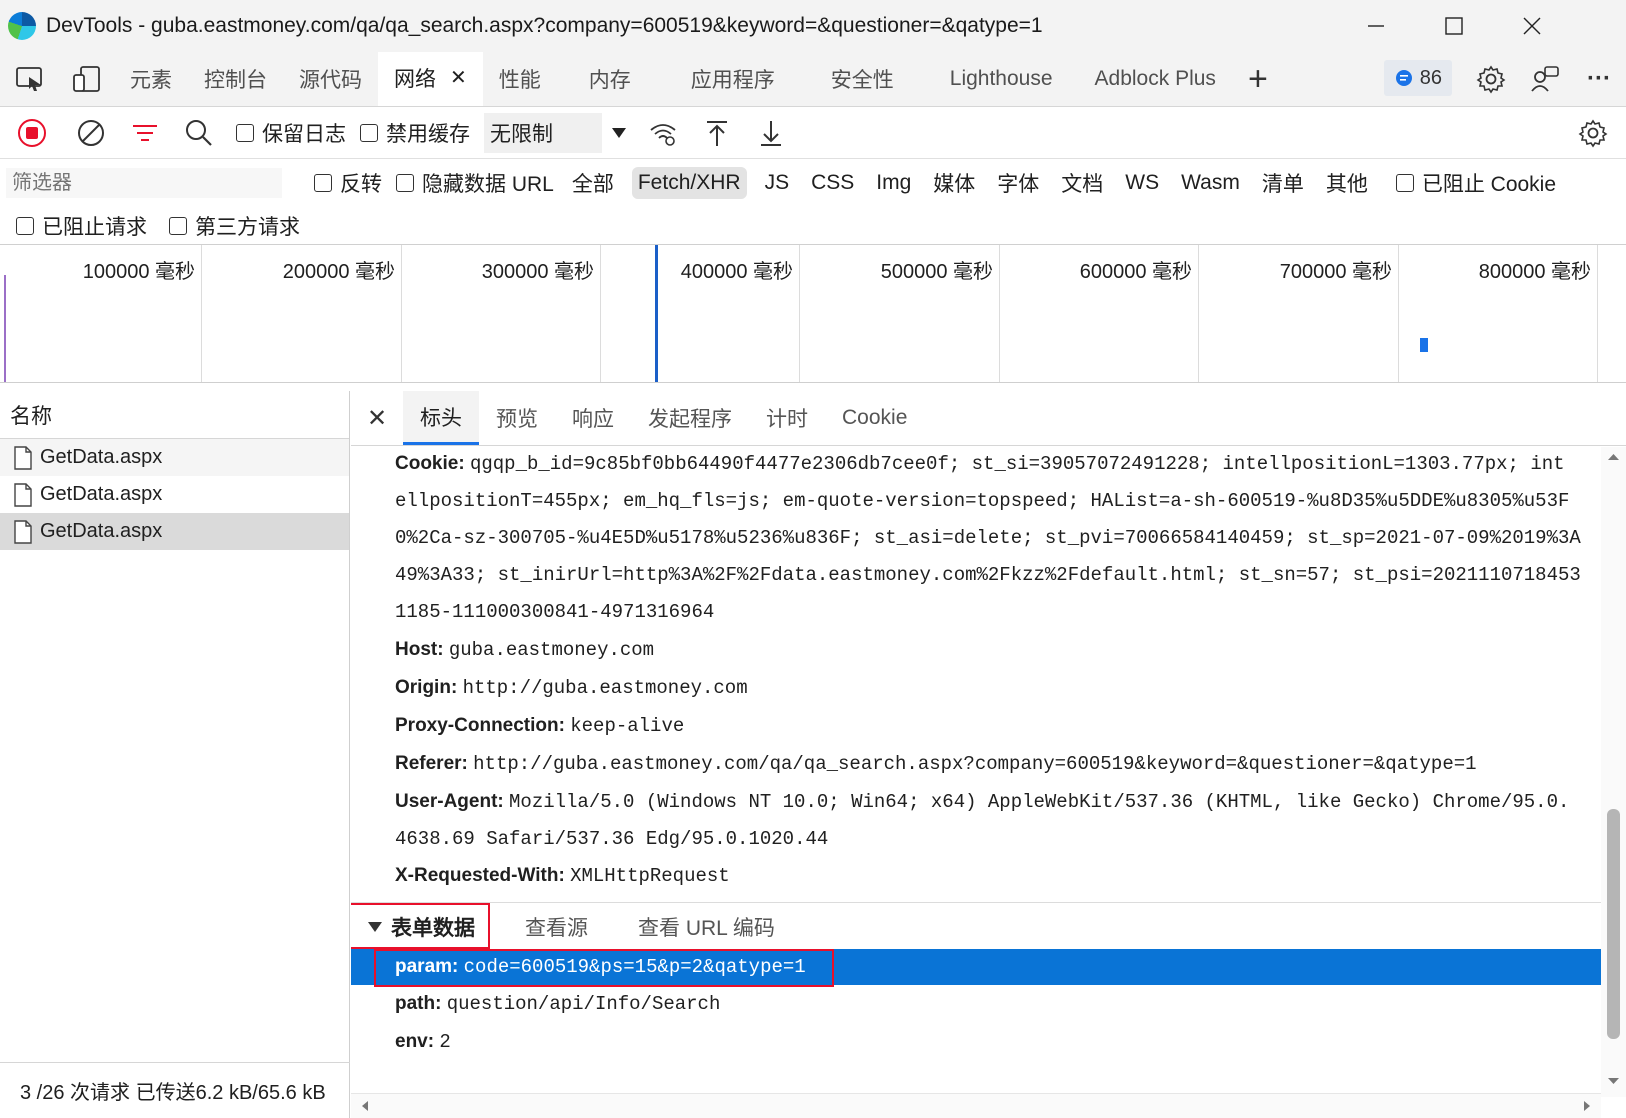 This screenshot has height=1118, width=1626. Describe the element at coordinates (663, 133) in the screenshot. I see `network-conditions-button` at that location.